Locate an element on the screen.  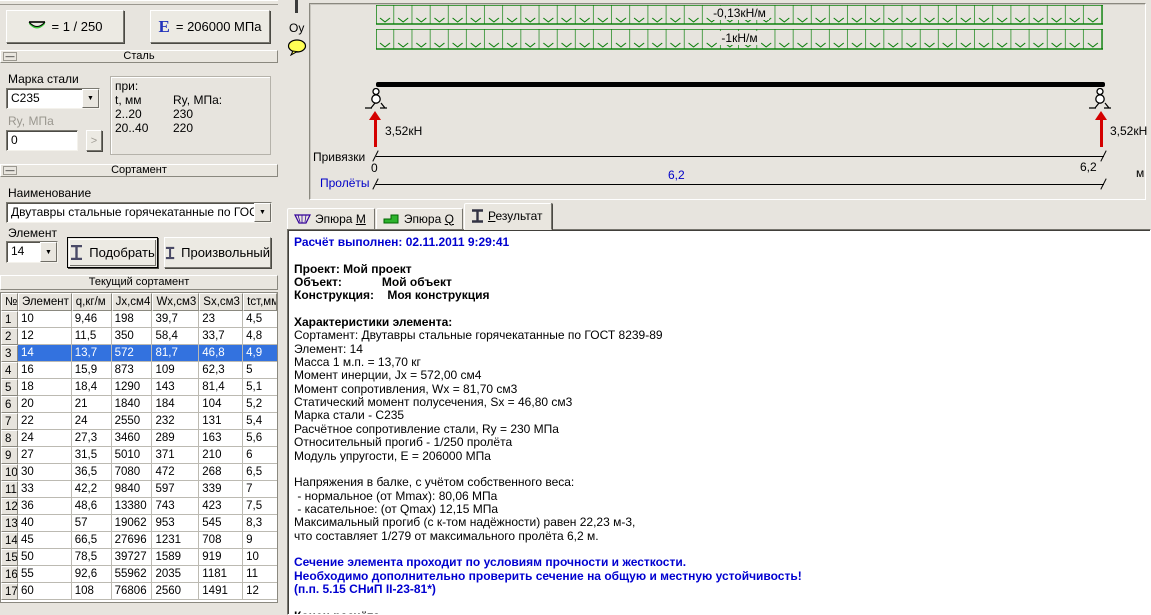
table-cell: 19062 is located at coordinates (132, 523).